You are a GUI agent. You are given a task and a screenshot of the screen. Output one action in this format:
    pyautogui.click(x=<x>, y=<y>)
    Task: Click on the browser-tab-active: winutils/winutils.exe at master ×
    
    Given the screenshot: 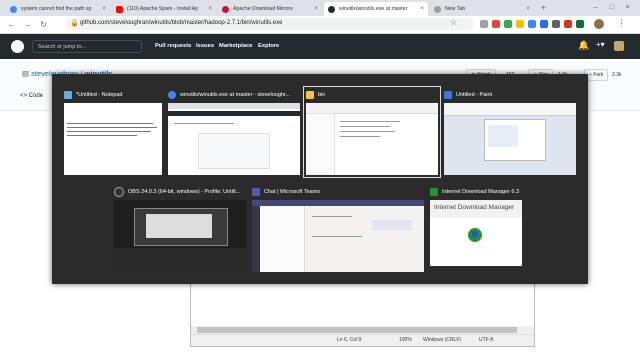 What is the action you would take?
    pyautogui.click(x=376, y=9)
    